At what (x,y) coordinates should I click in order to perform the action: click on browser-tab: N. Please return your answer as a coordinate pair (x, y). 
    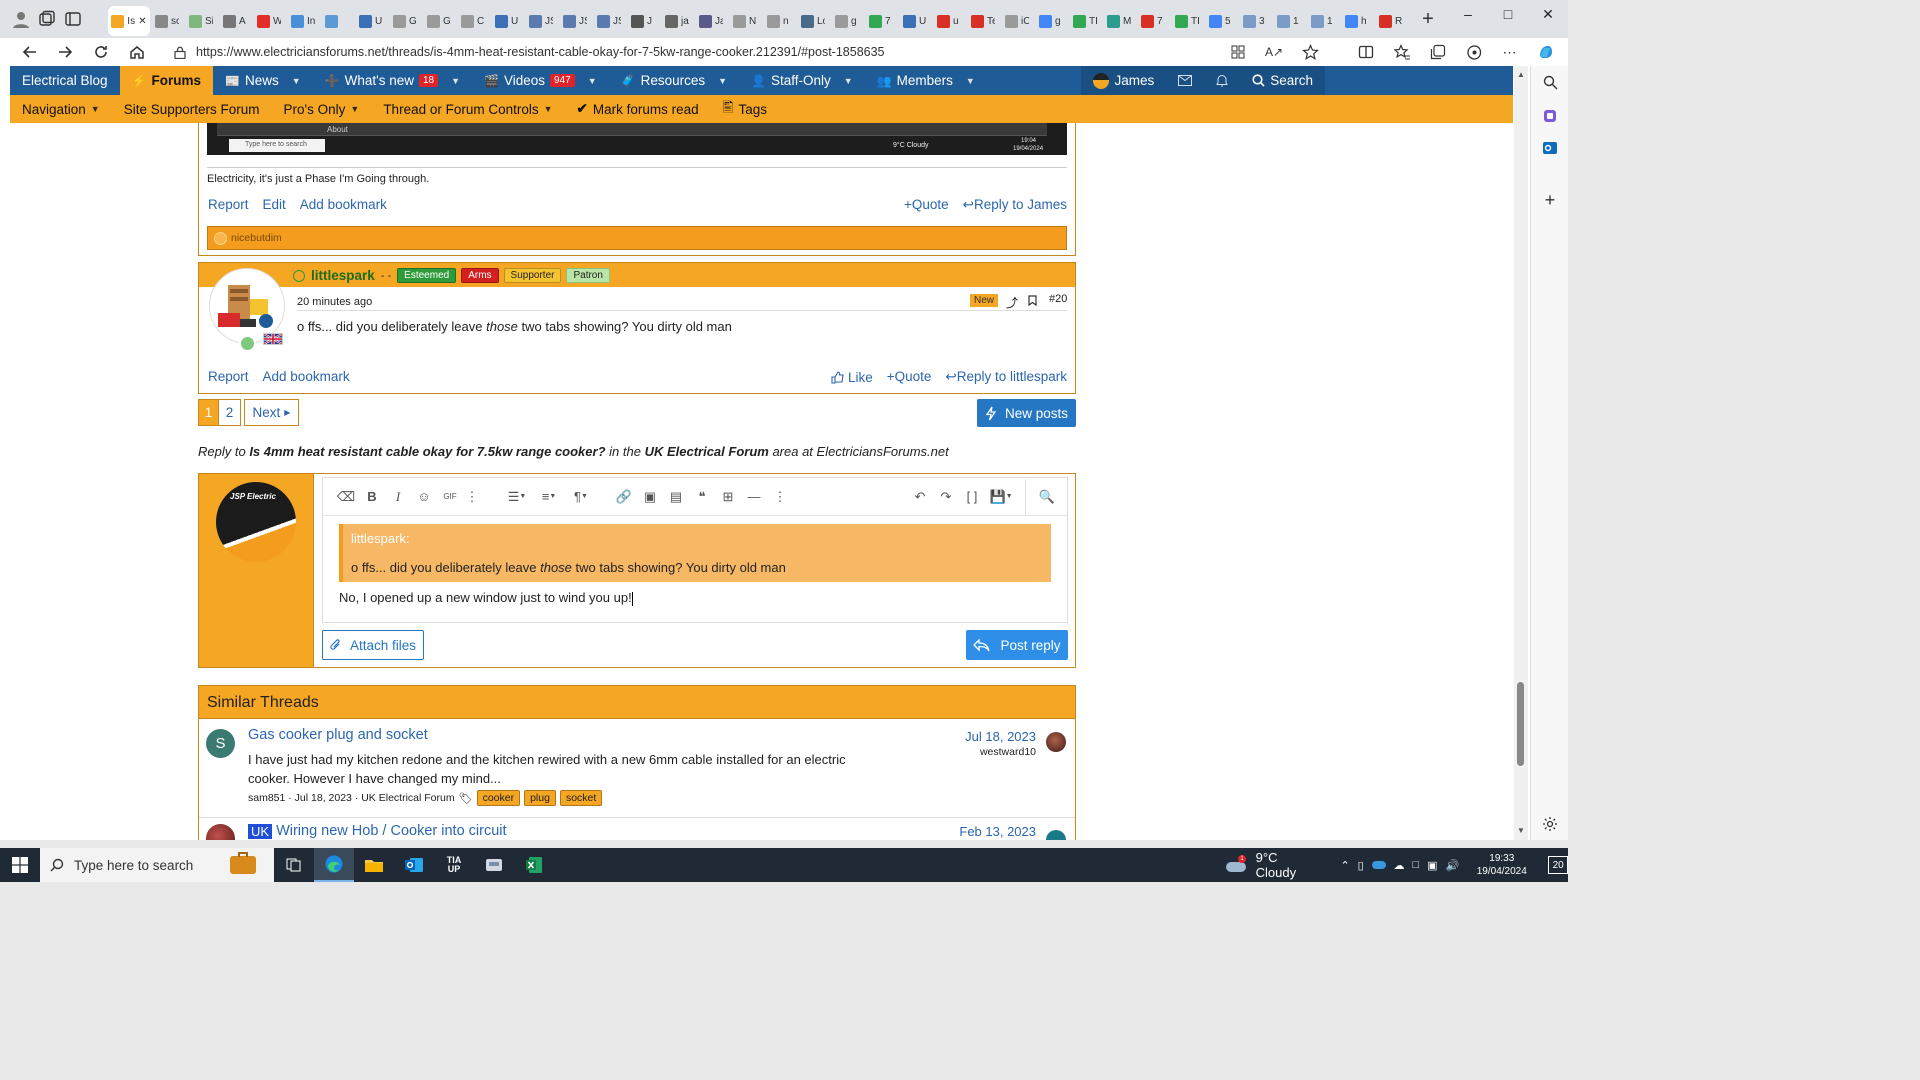
    Looking at the image, I should click on (745, 21).